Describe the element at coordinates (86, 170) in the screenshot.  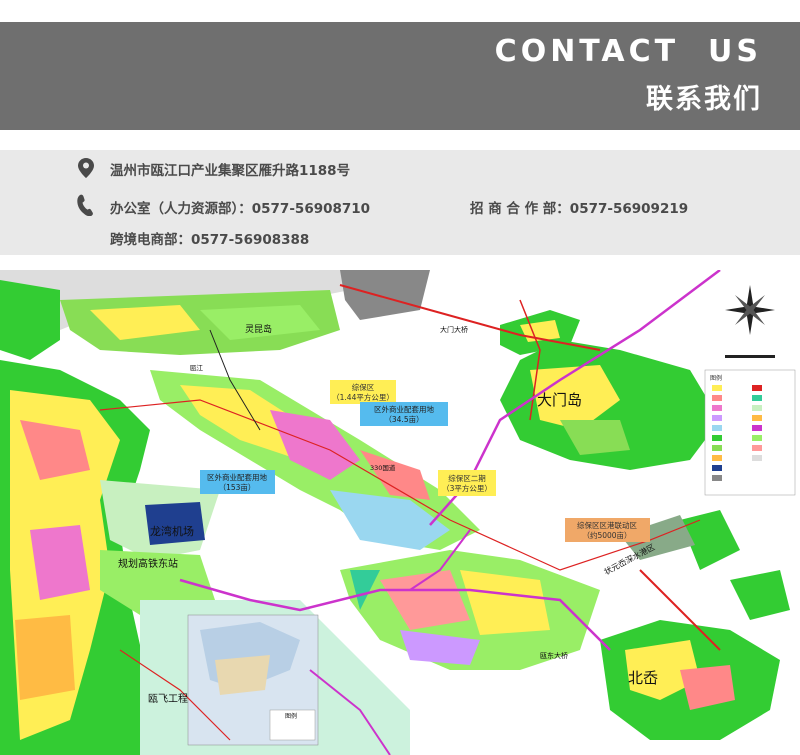
I see `location-pin-icon` at that location.